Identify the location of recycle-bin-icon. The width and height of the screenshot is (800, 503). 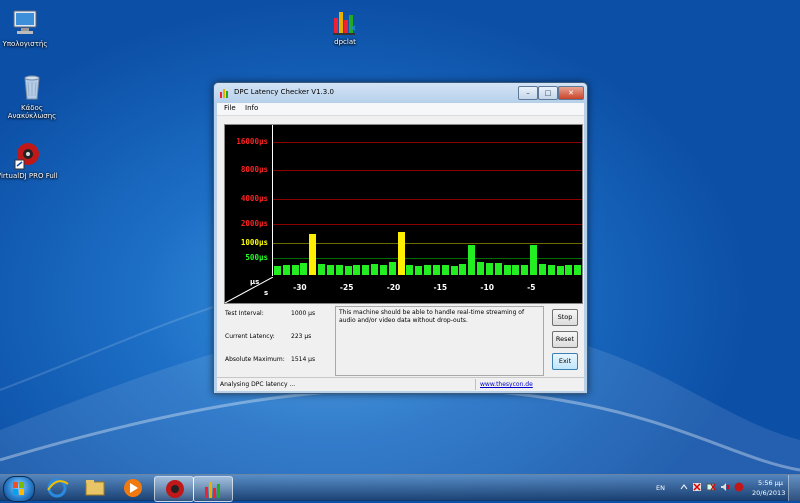
(32, 87).